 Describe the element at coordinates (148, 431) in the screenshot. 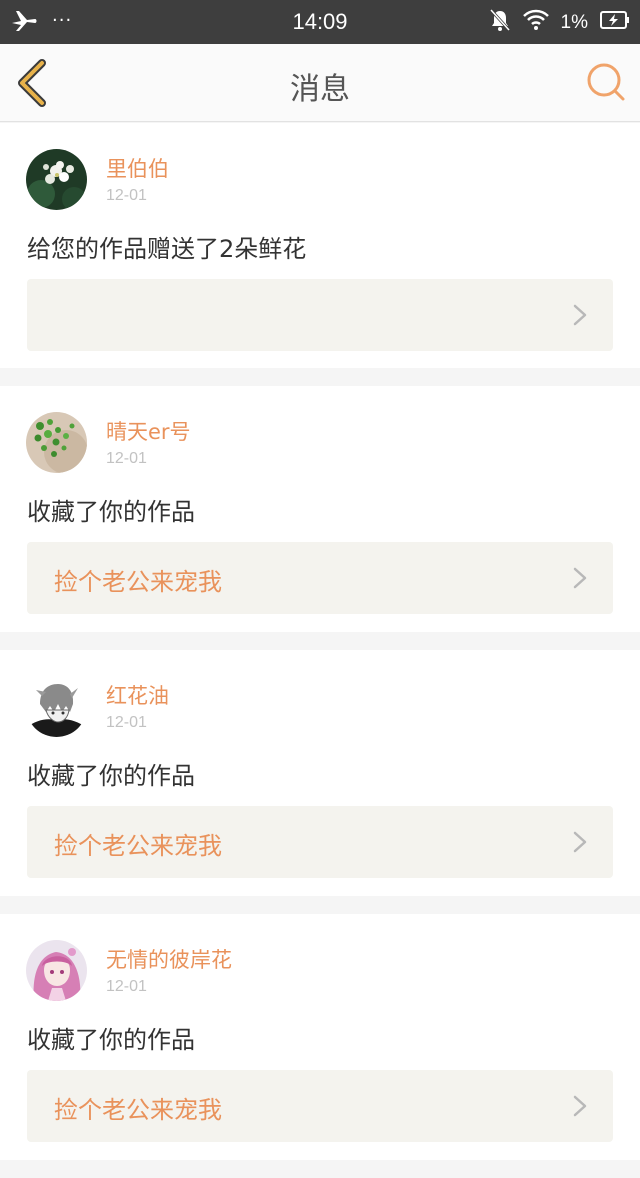

I see `username: 晴天er号` at that location.